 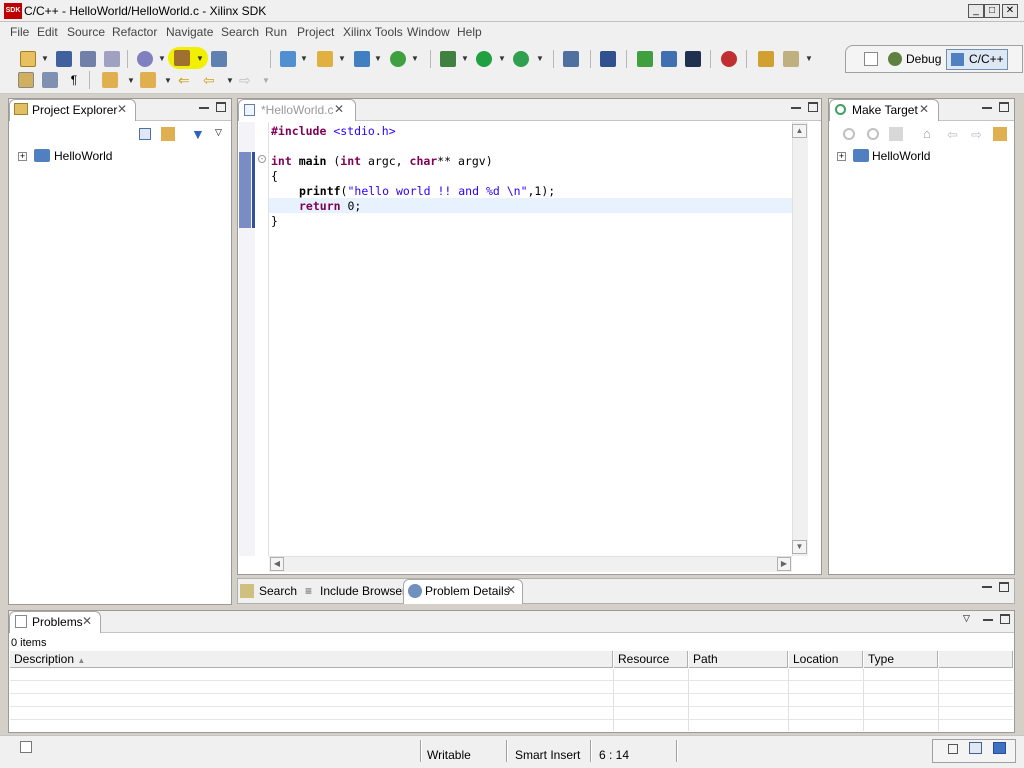 I want to click on column-type: Type, so click(x=901, y=659).